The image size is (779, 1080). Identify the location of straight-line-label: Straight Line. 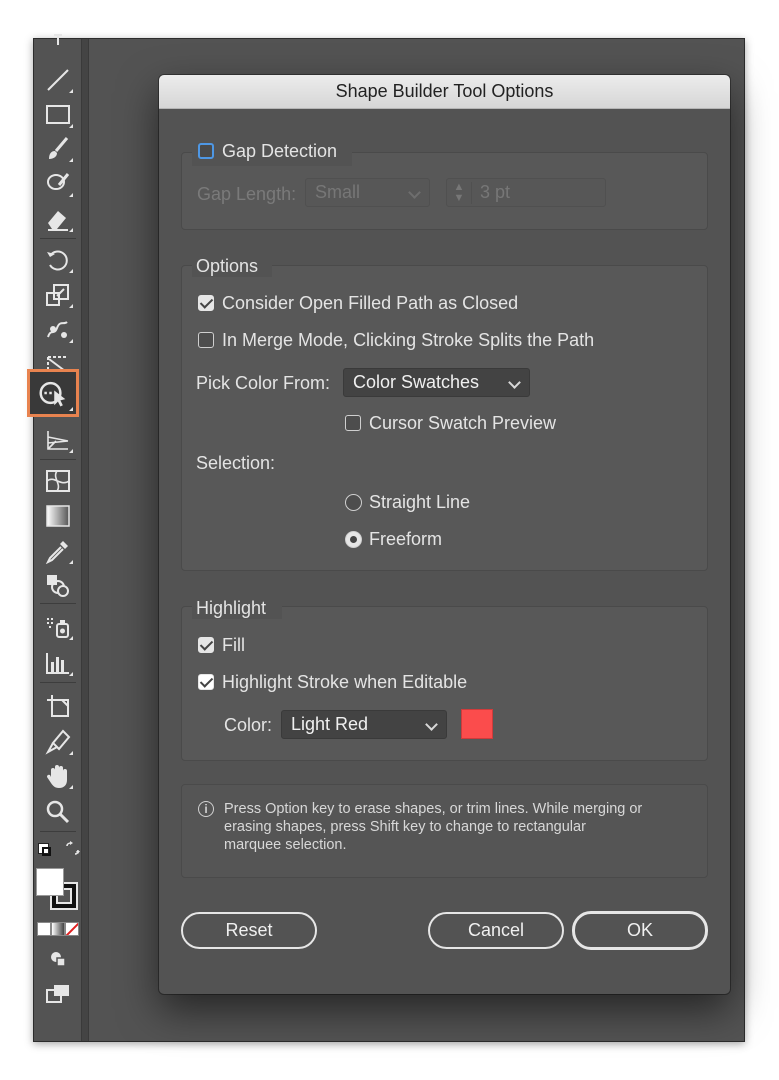
(420, 502).